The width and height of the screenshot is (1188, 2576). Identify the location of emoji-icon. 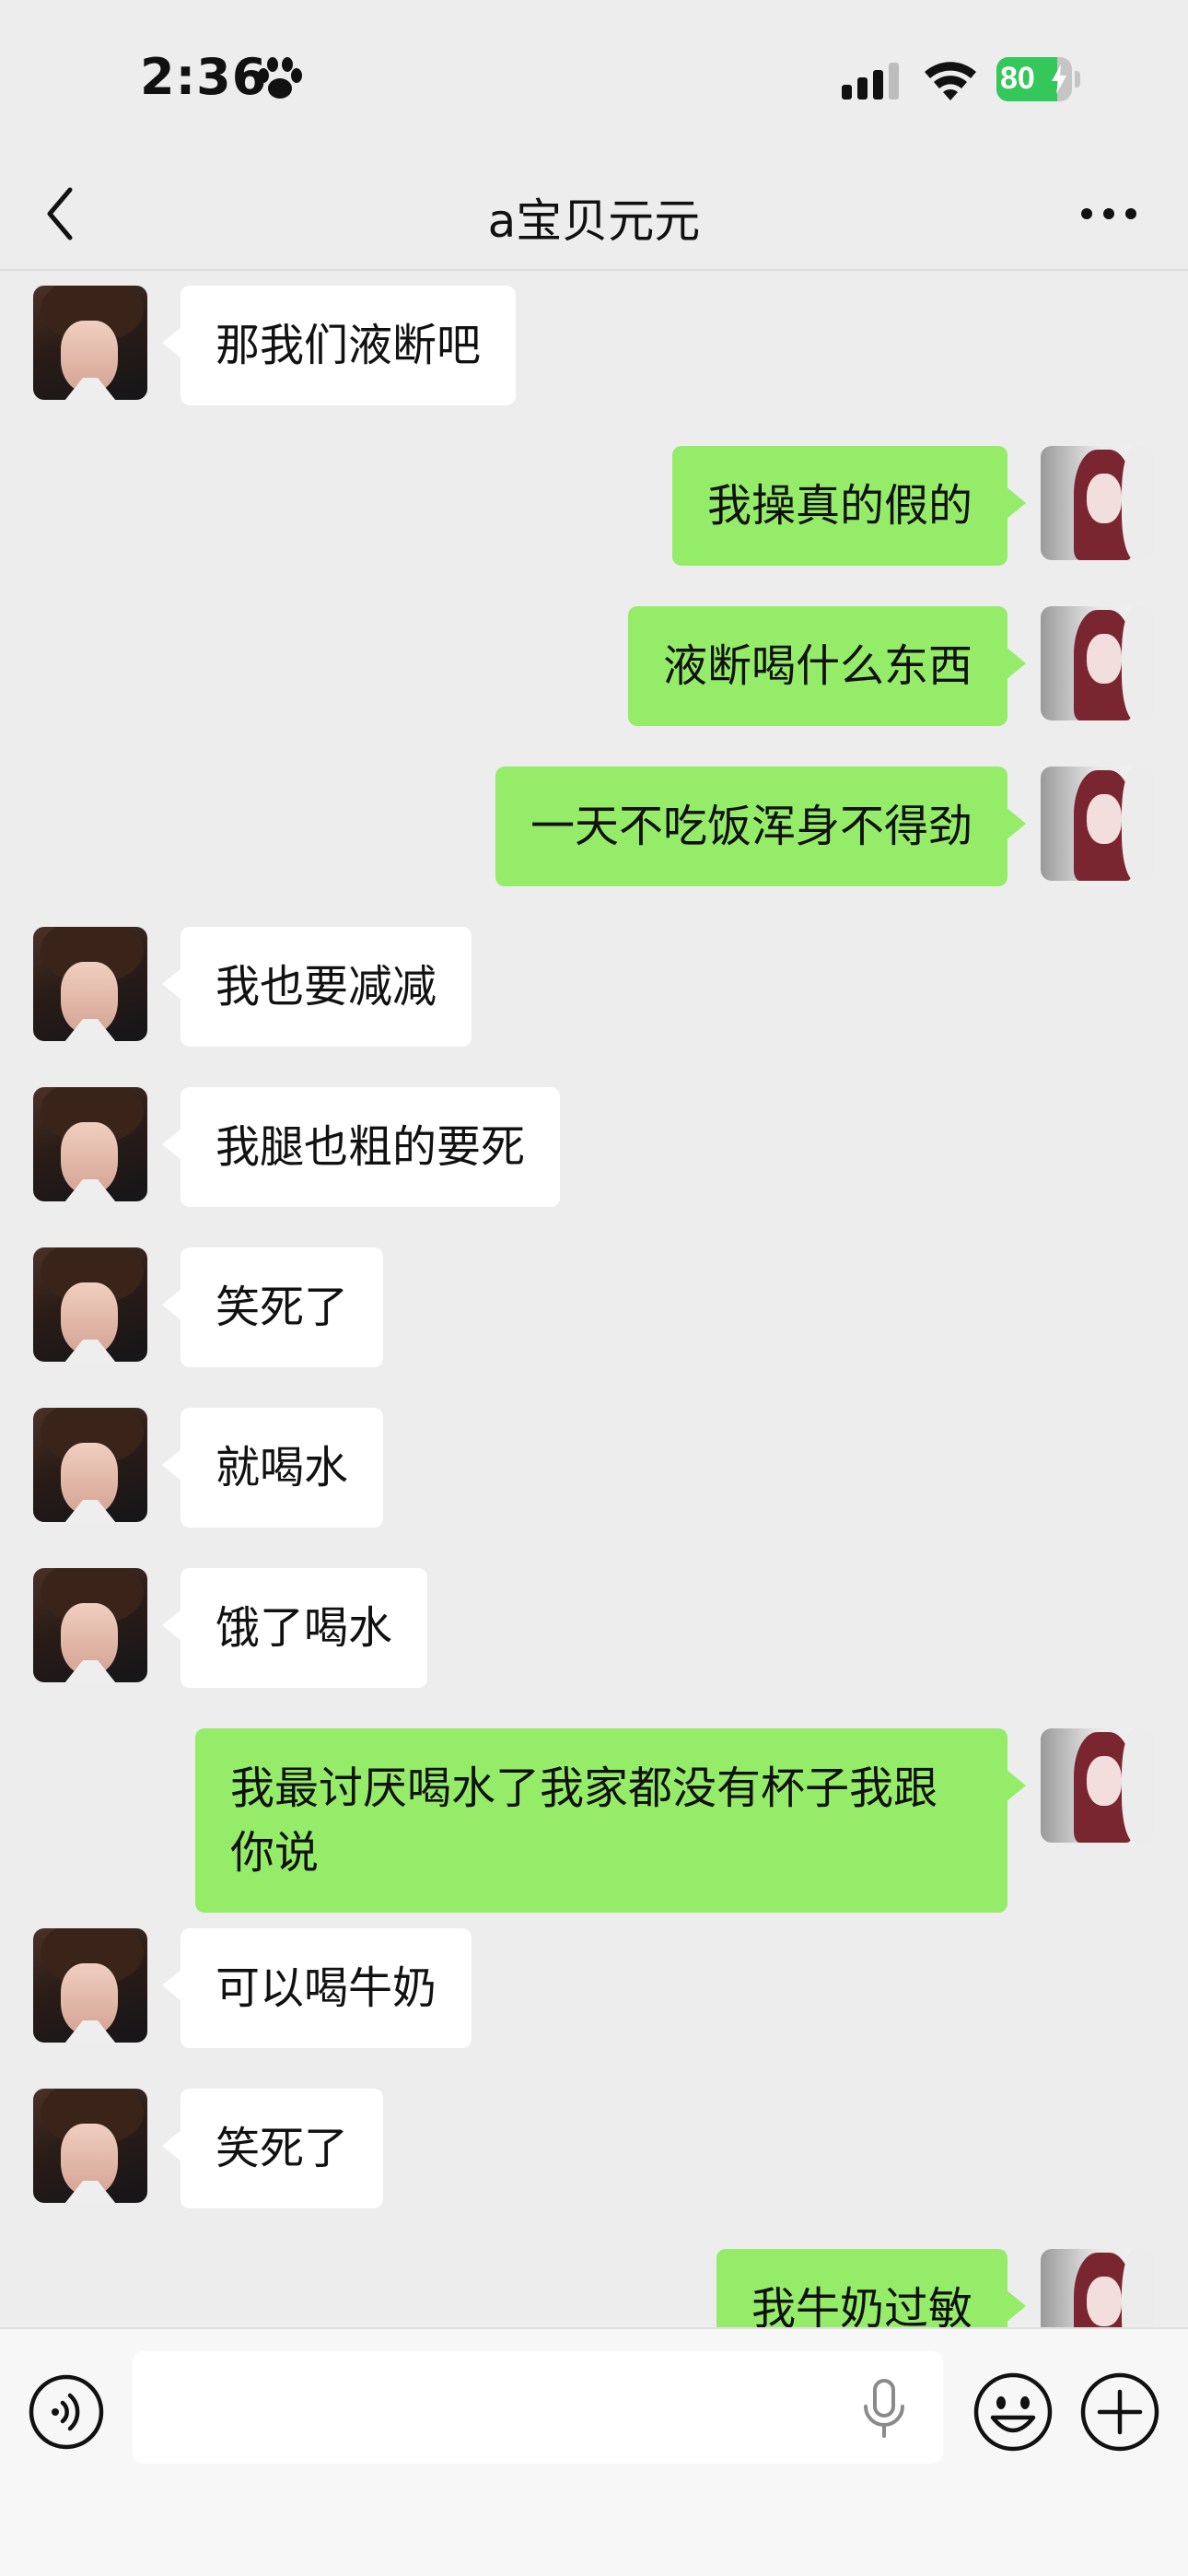
(1013, 2412).